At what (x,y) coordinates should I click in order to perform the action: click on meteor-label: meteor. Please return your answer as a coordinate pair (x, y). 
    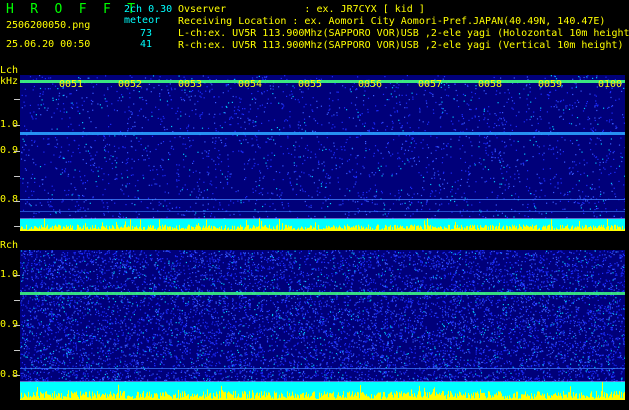
    Looking at the image, I should click on (142, 20).